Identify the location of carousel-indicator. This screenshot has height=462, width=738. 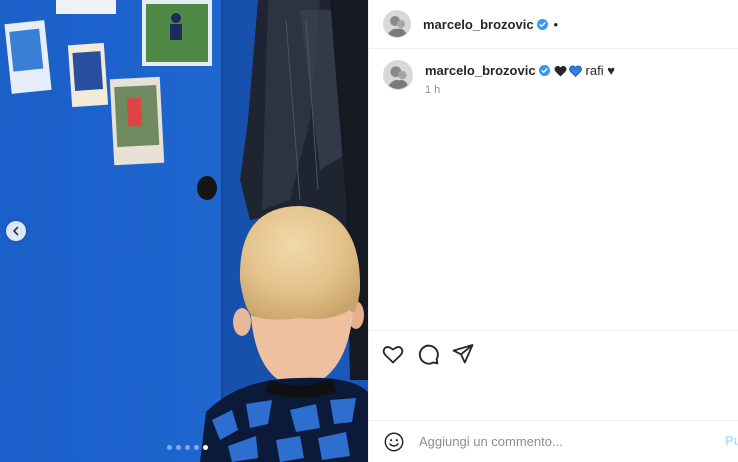
(184, 447).